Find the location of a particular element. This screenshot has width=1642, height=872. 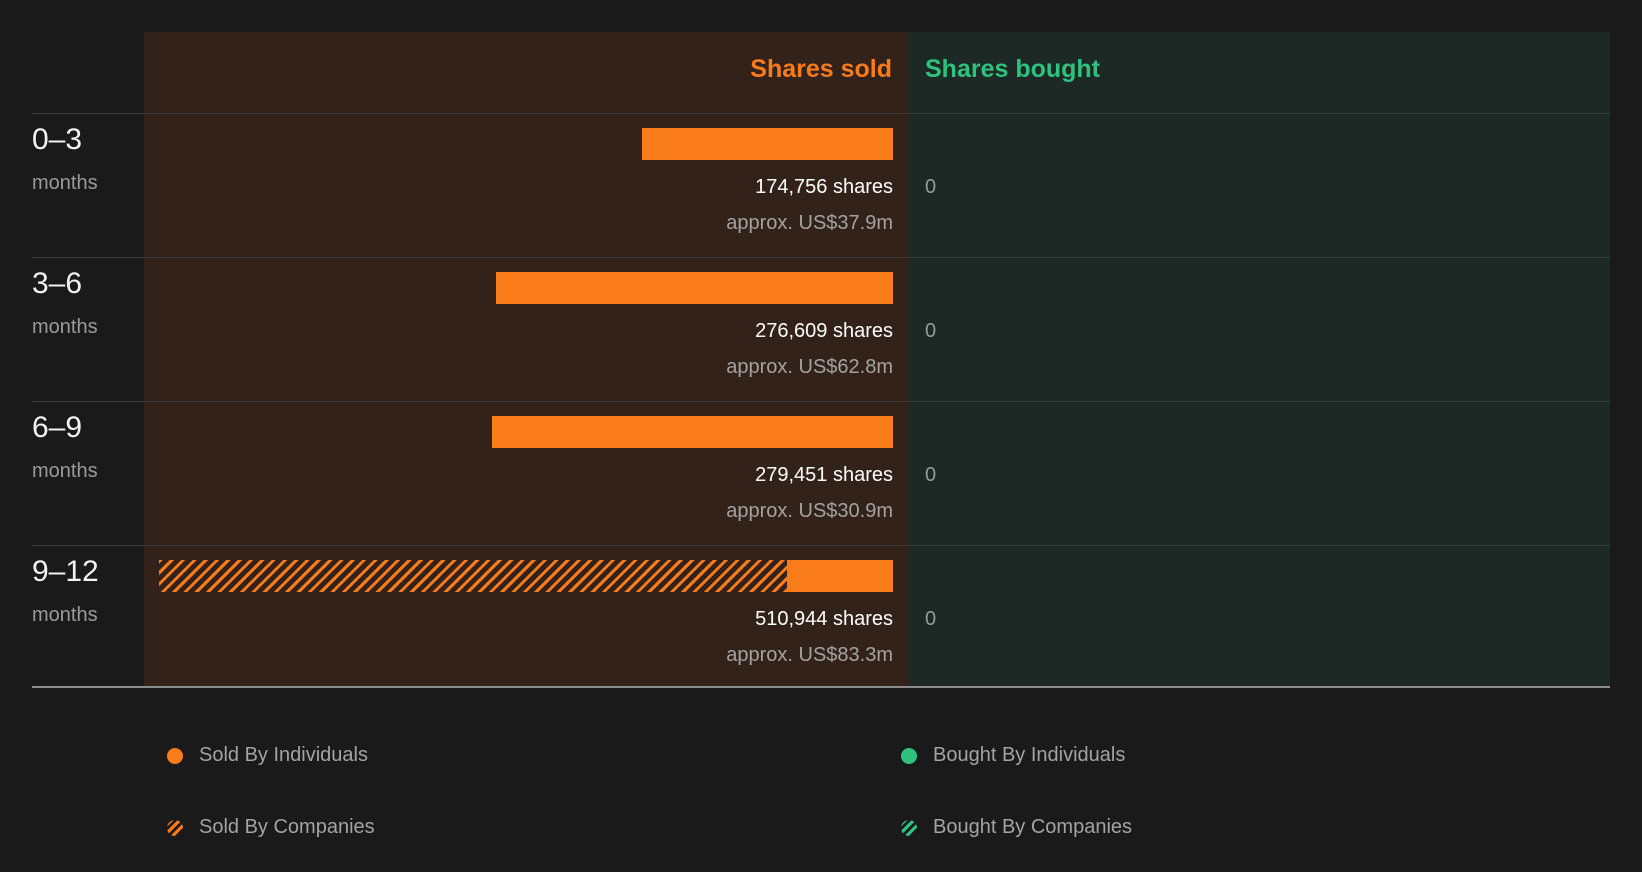

legend-item: Sold By Companies is located at coordinates (271, 827).